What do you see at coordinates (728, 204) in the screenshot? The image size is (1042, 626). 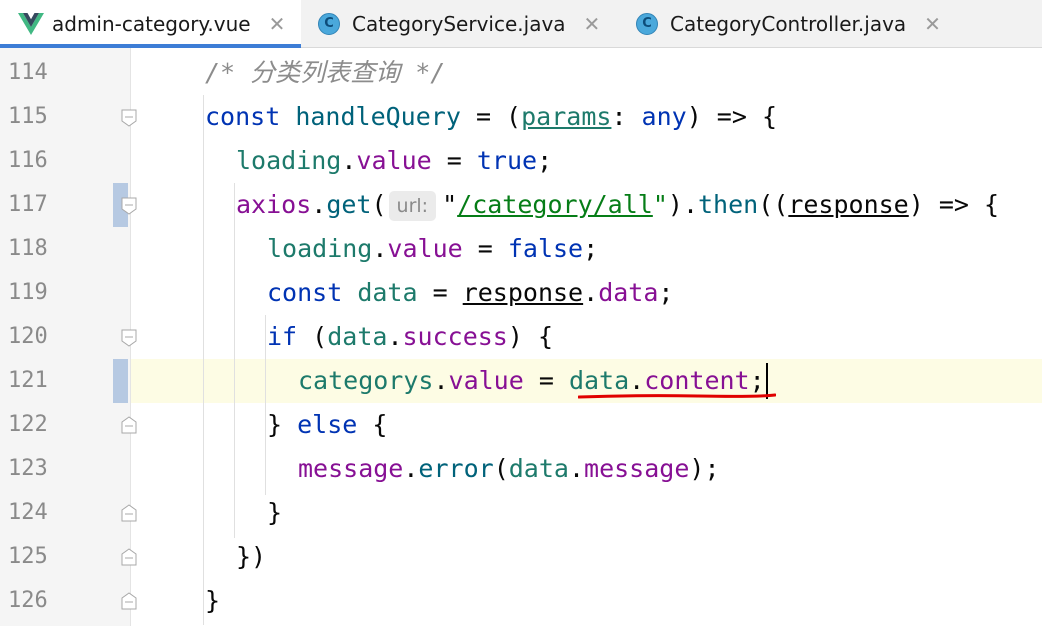 I see `code-token: then` at bounding box center [728, 204].